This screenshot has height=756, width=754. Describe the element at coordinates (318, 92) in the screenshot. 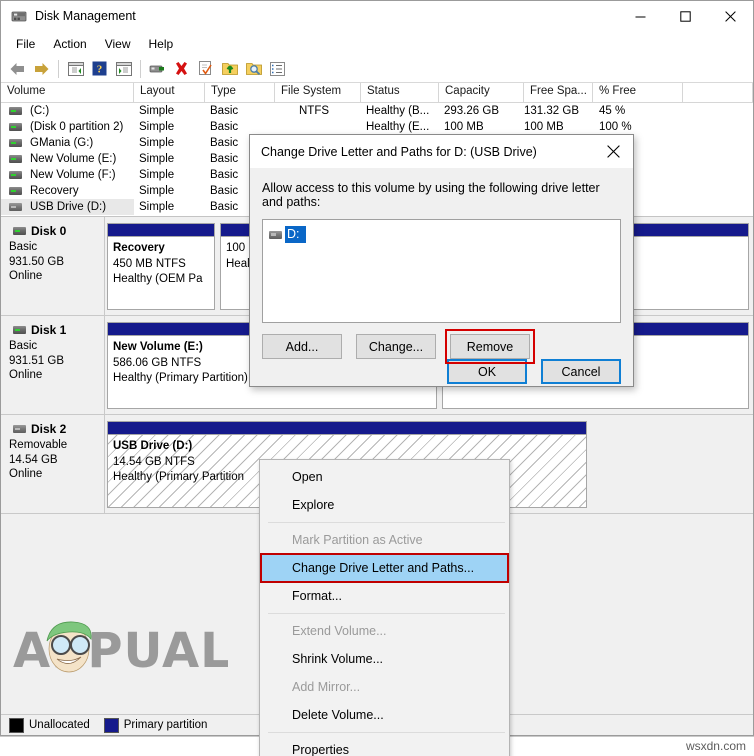

I see `column-header-file-system: File System` at that location.